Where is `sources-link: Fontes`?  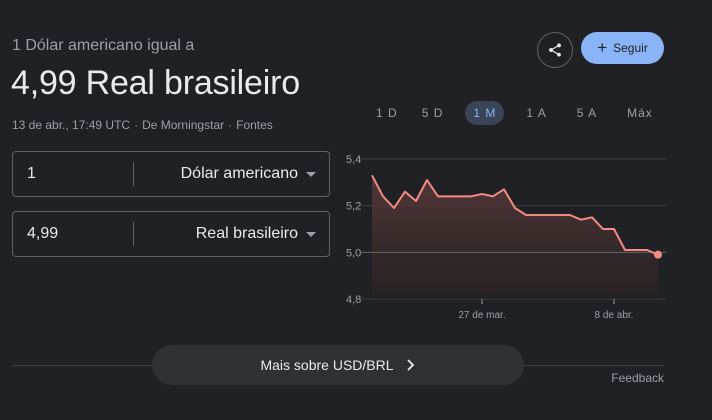
sources-link: Fontes is located at coordinates (254, 125).